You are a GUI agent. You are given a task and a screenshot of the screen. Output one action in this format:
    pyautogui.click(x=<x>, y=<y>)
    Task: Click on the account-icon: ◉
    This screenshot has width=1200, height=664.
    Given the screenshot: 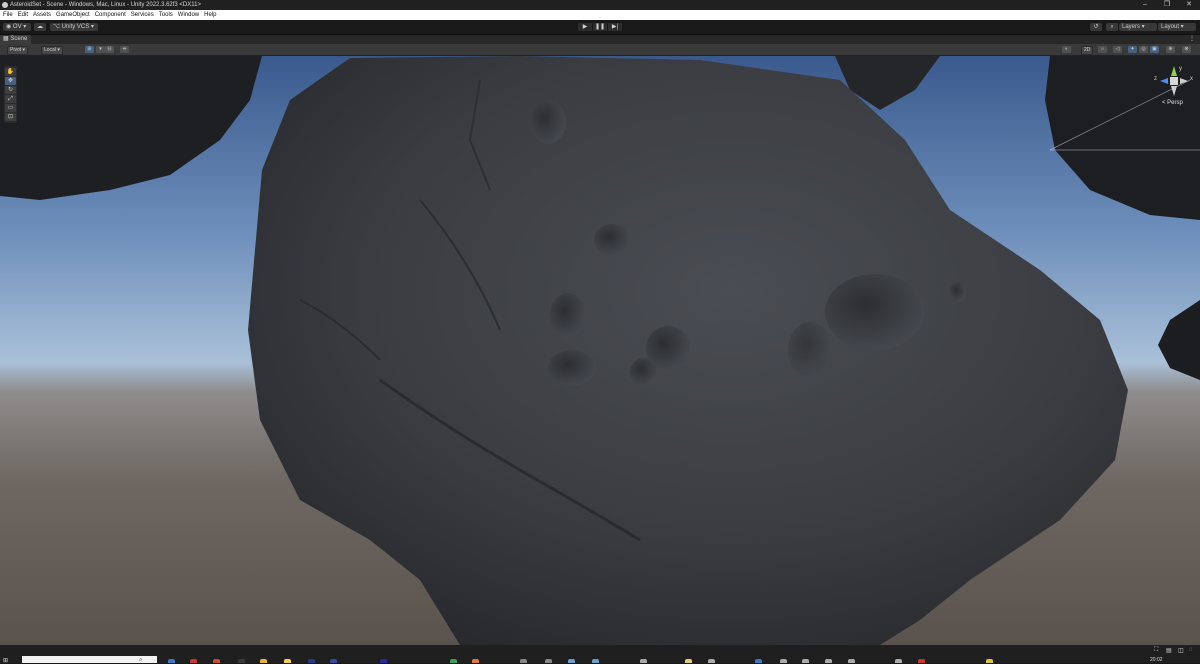 What is the action you would take?
    pyautogui.click(x=9, y=27)
    